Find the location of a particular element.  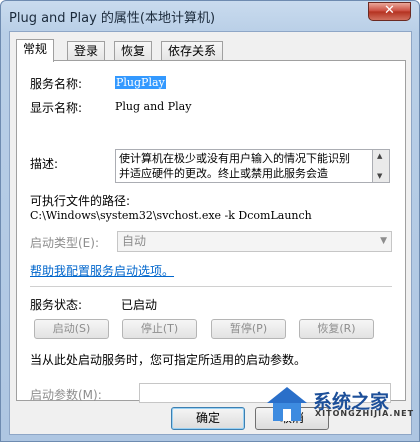

ok-button: 确定 is located at coordinates (208, 418).